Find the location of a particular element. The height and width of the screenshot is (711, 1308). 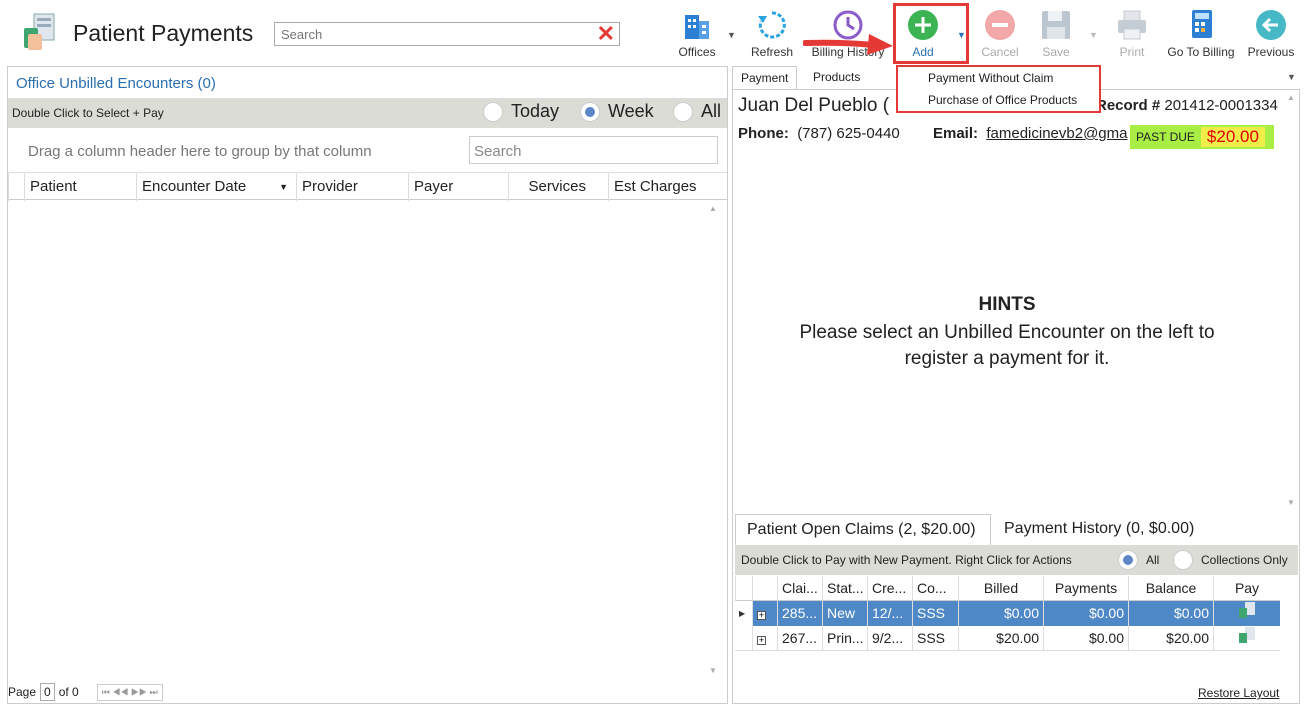

col-payments: Payments is located at coordinates (1085, 588).